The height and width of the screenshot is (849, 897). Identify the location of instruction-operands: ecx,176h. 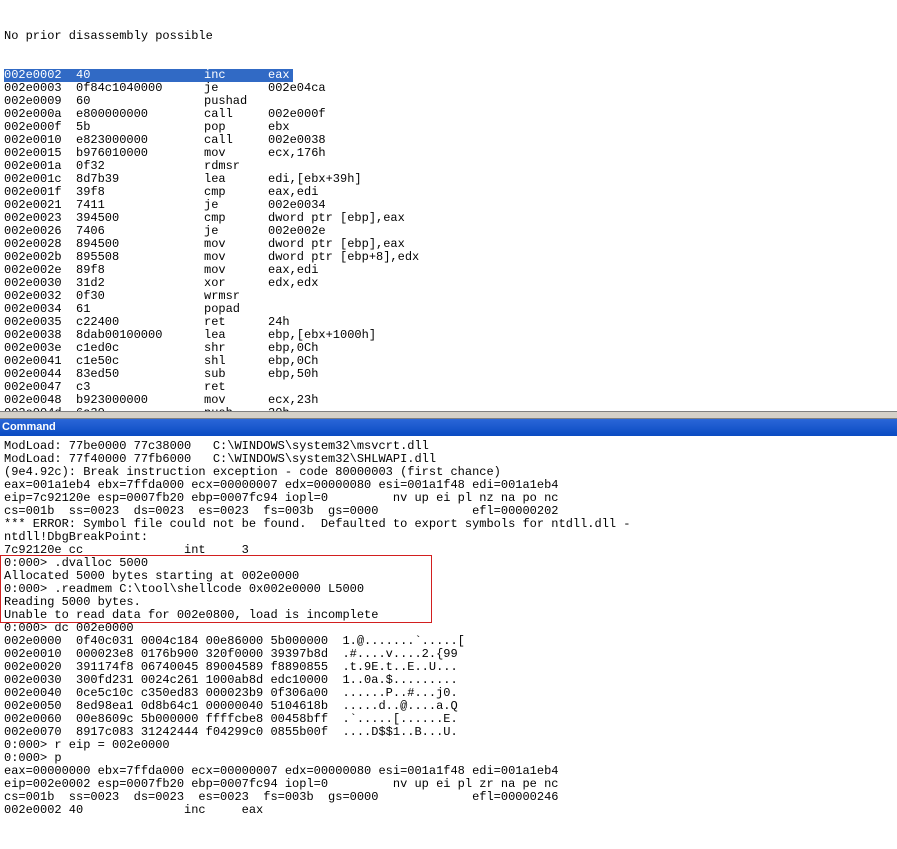
(297, 153).